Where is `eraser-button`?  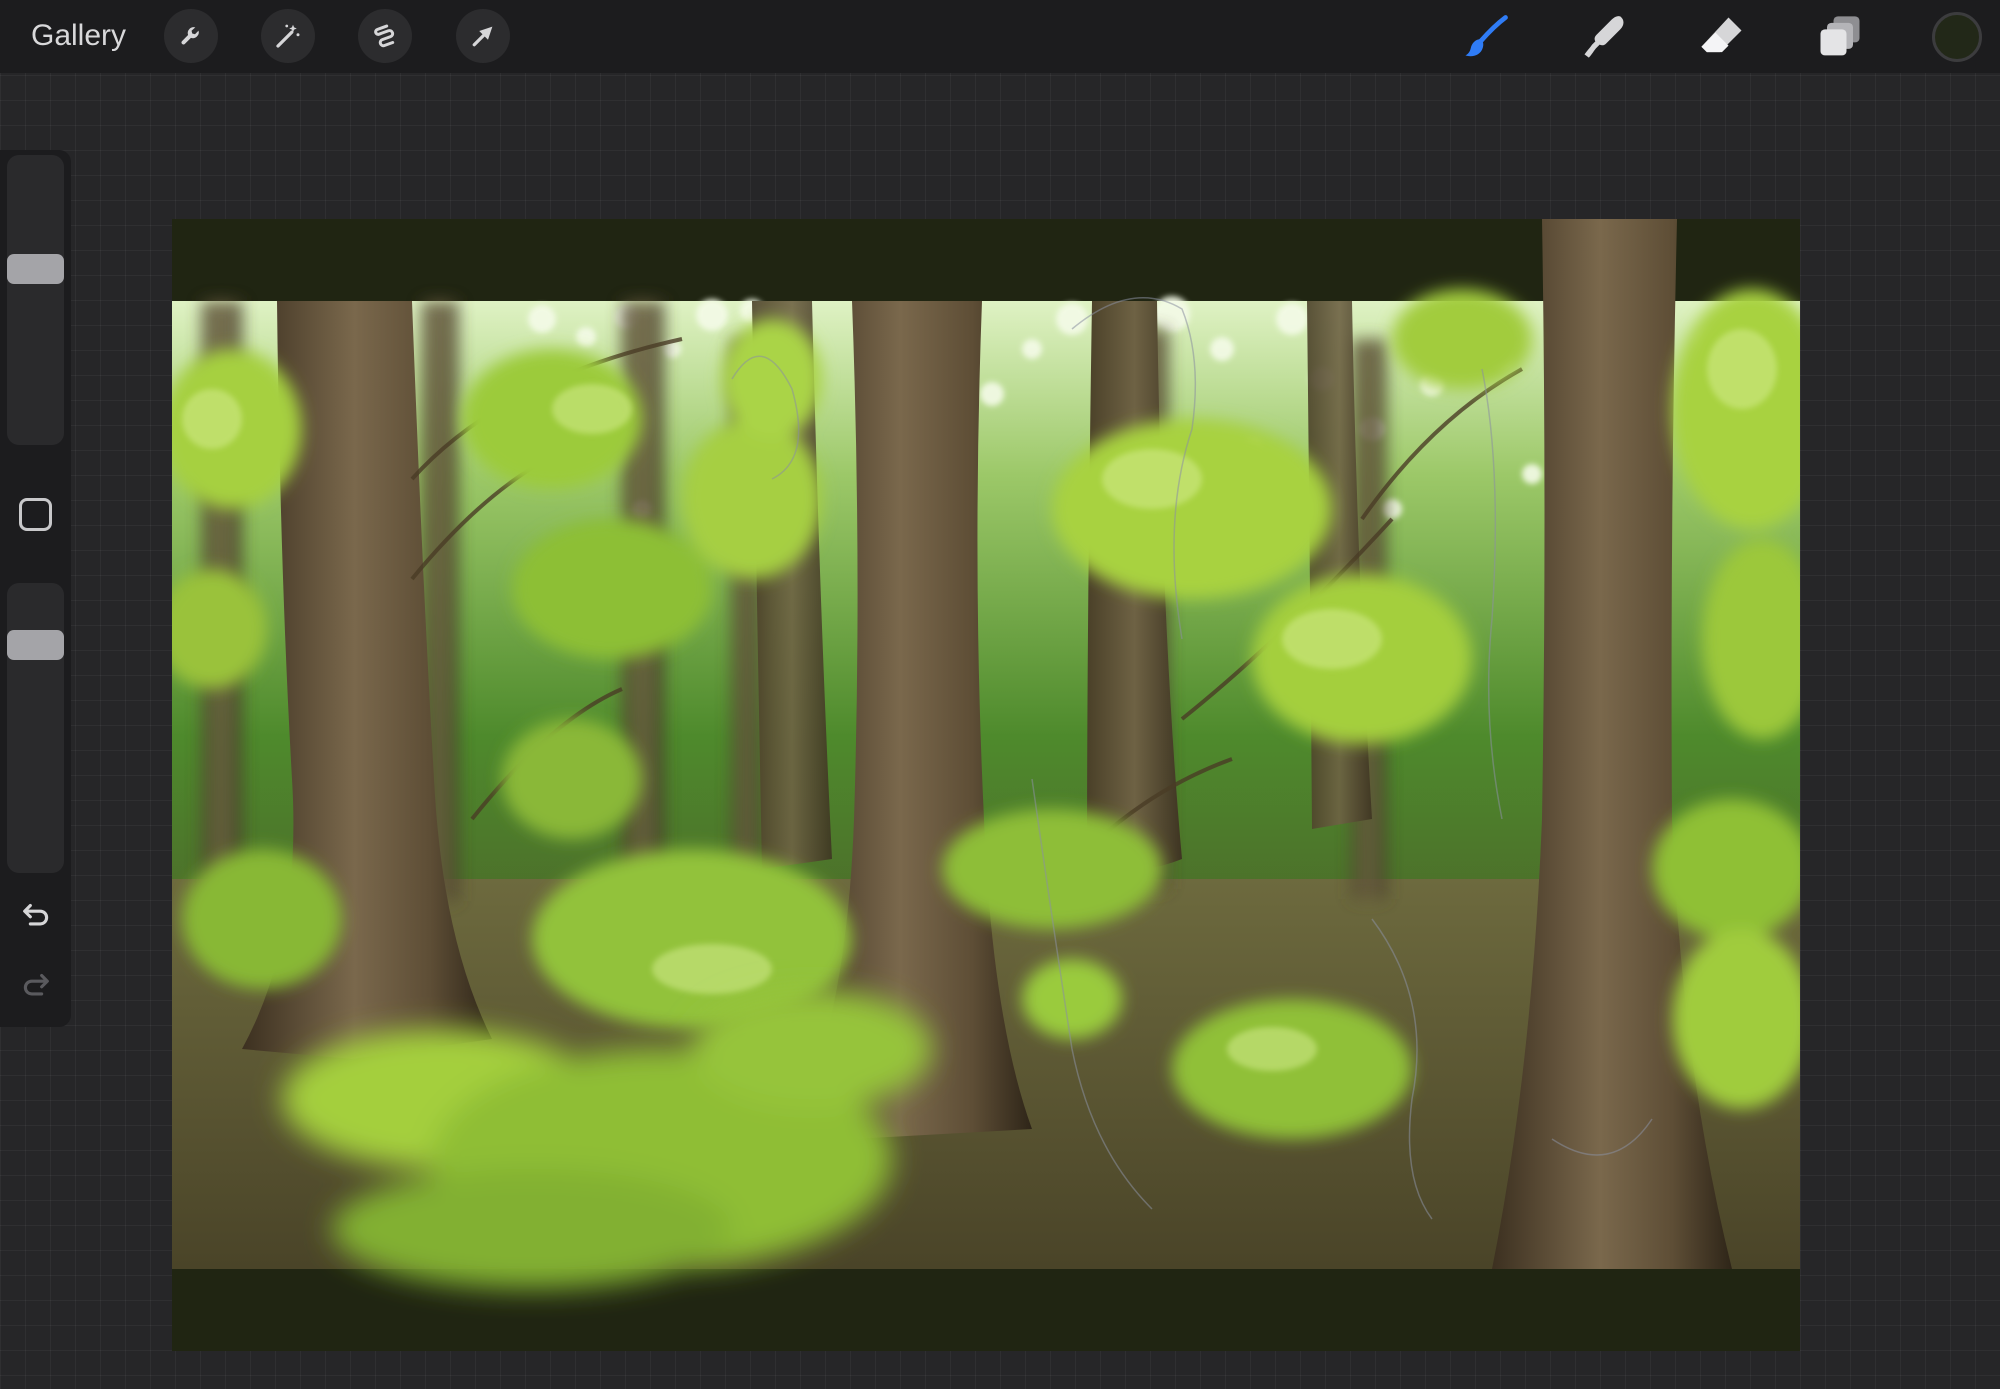
eraser-button is located at coordinates (1722, 37).